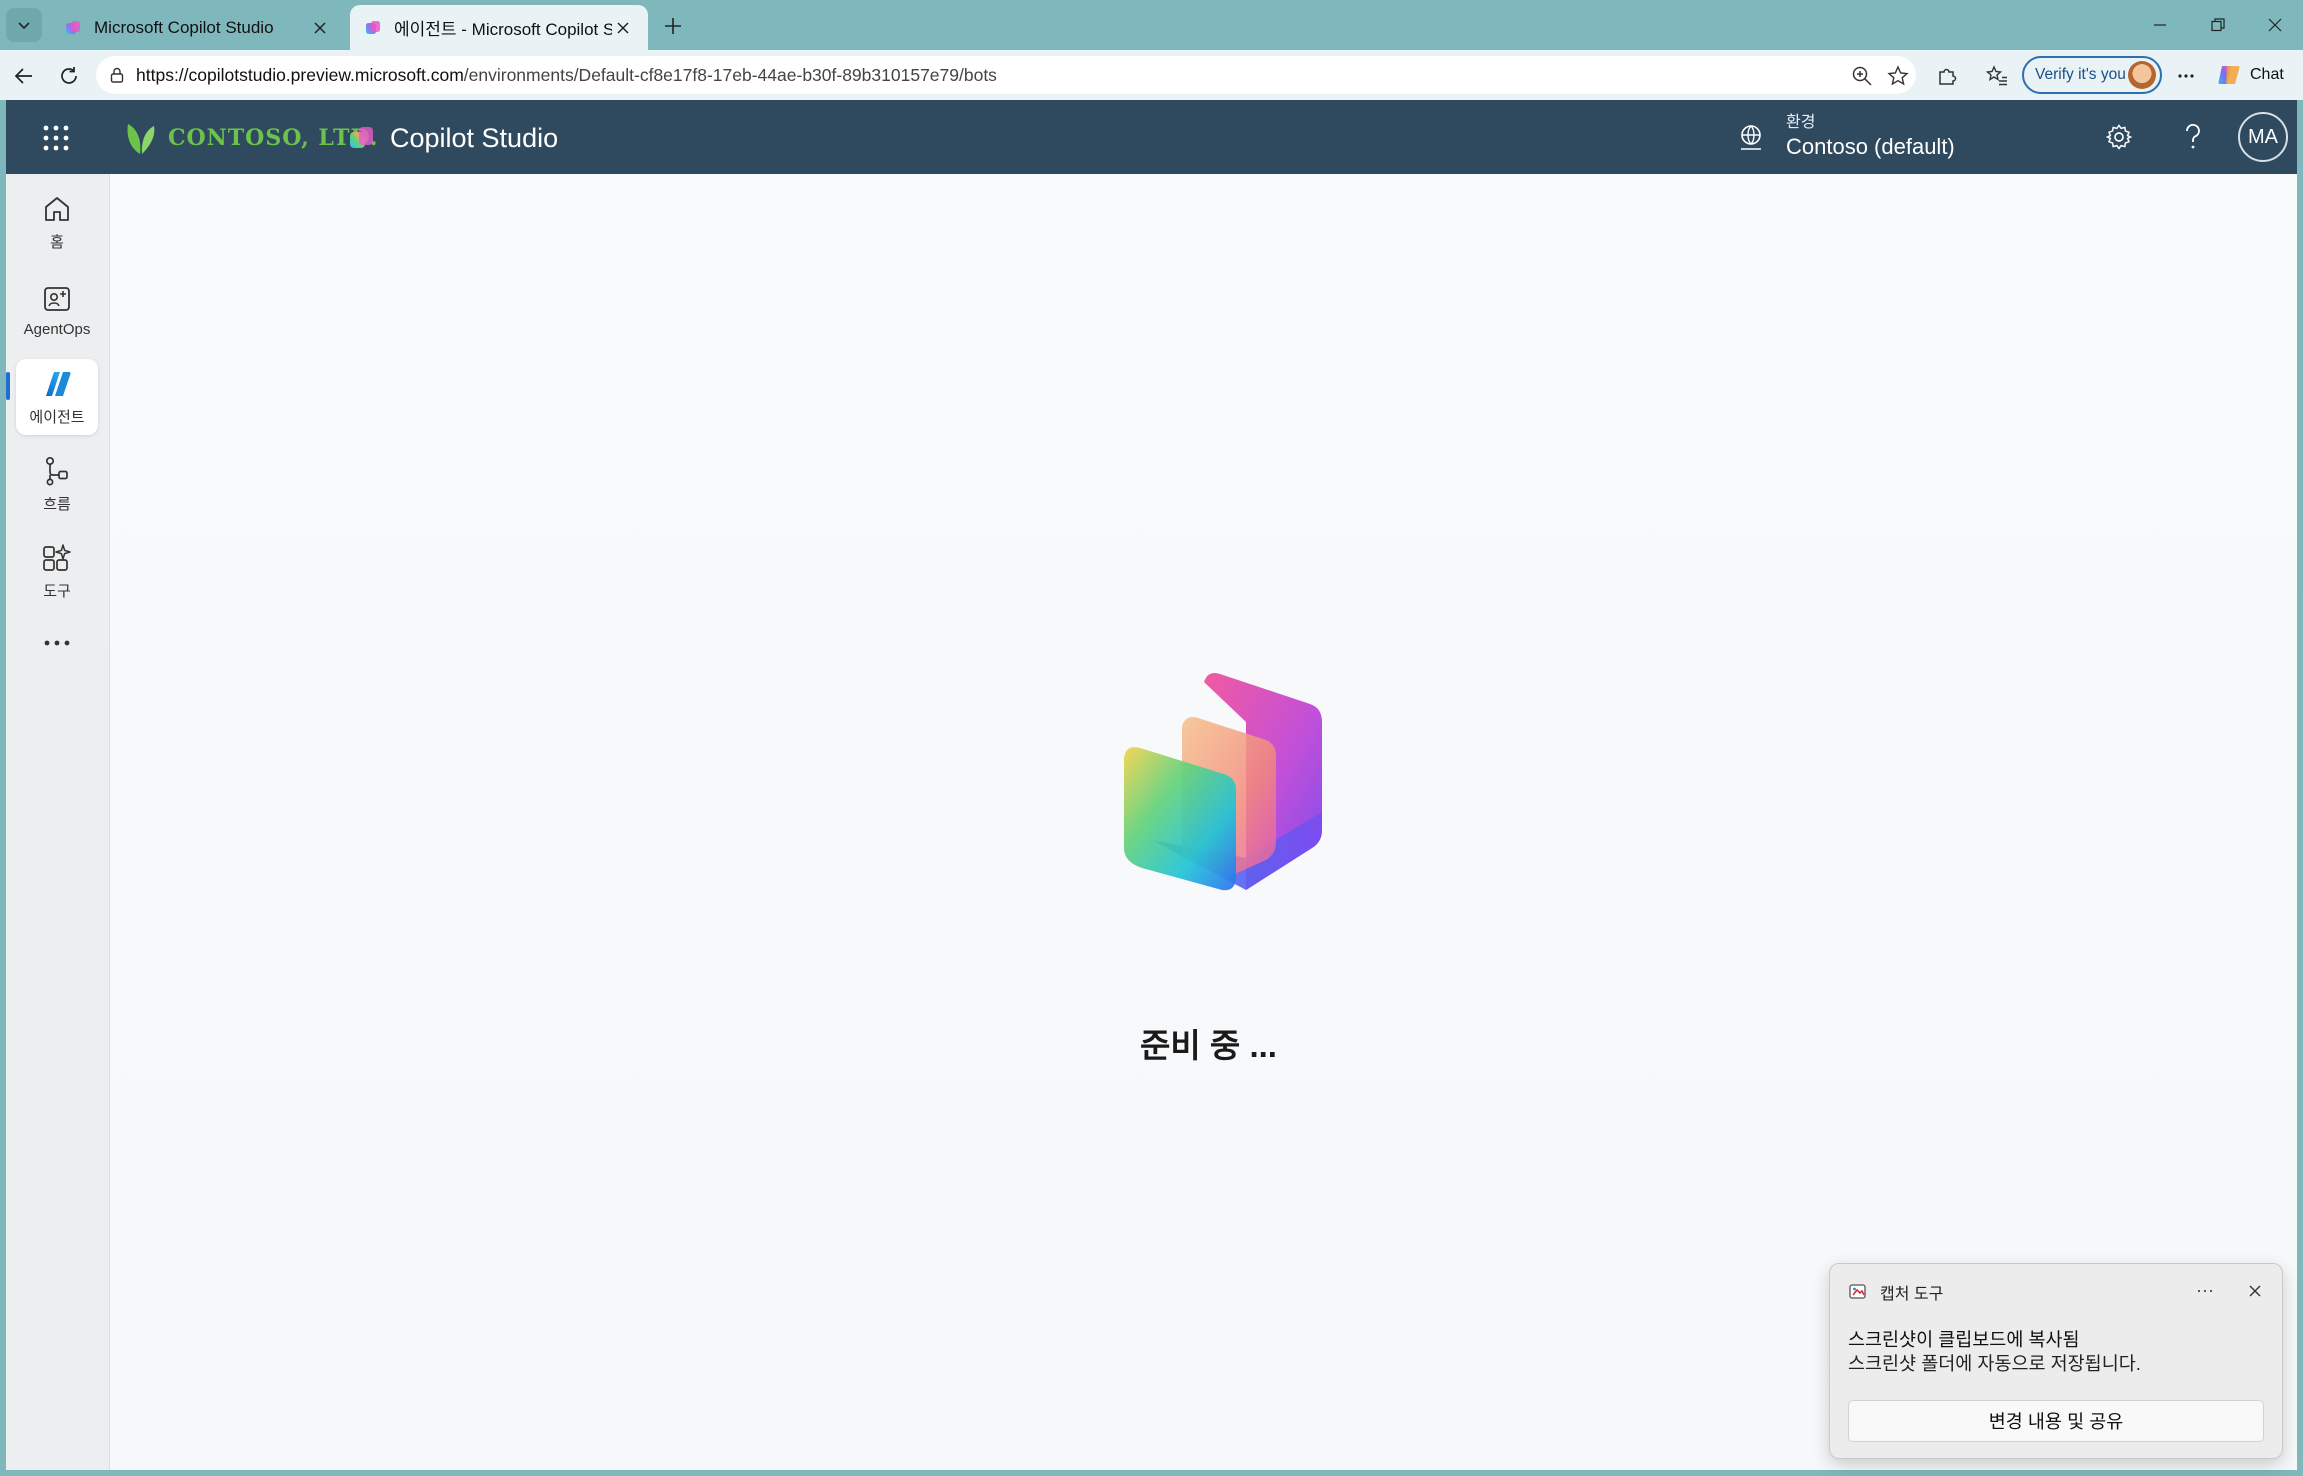  What do you see at coordinates (57, 242) in the screenshot?
I see `rail-item-label: 홈` at bounding box center [57, 242].